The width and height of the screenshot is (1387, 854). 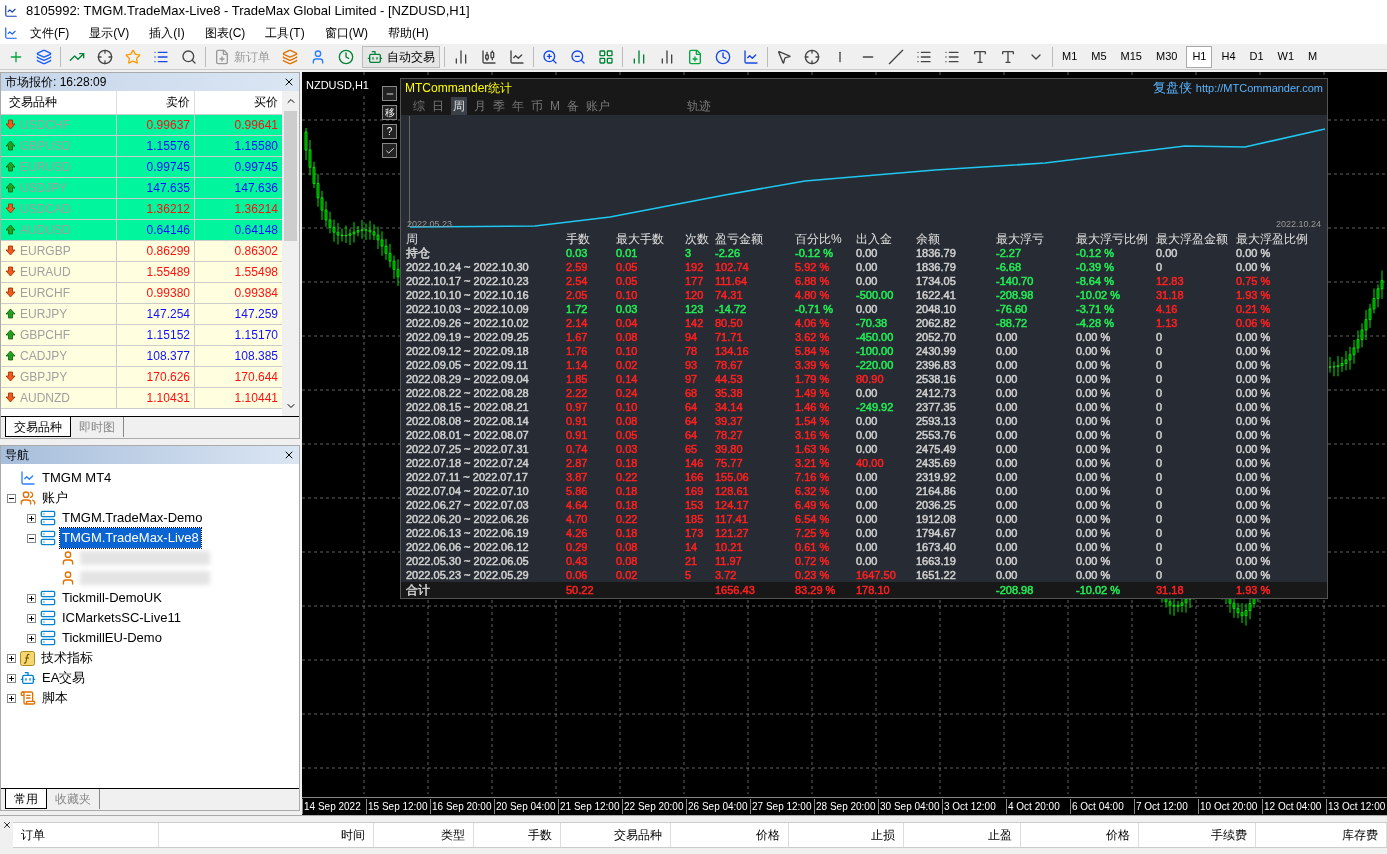 I want to click on stats-tab: 综, so click(x=419, y=106).